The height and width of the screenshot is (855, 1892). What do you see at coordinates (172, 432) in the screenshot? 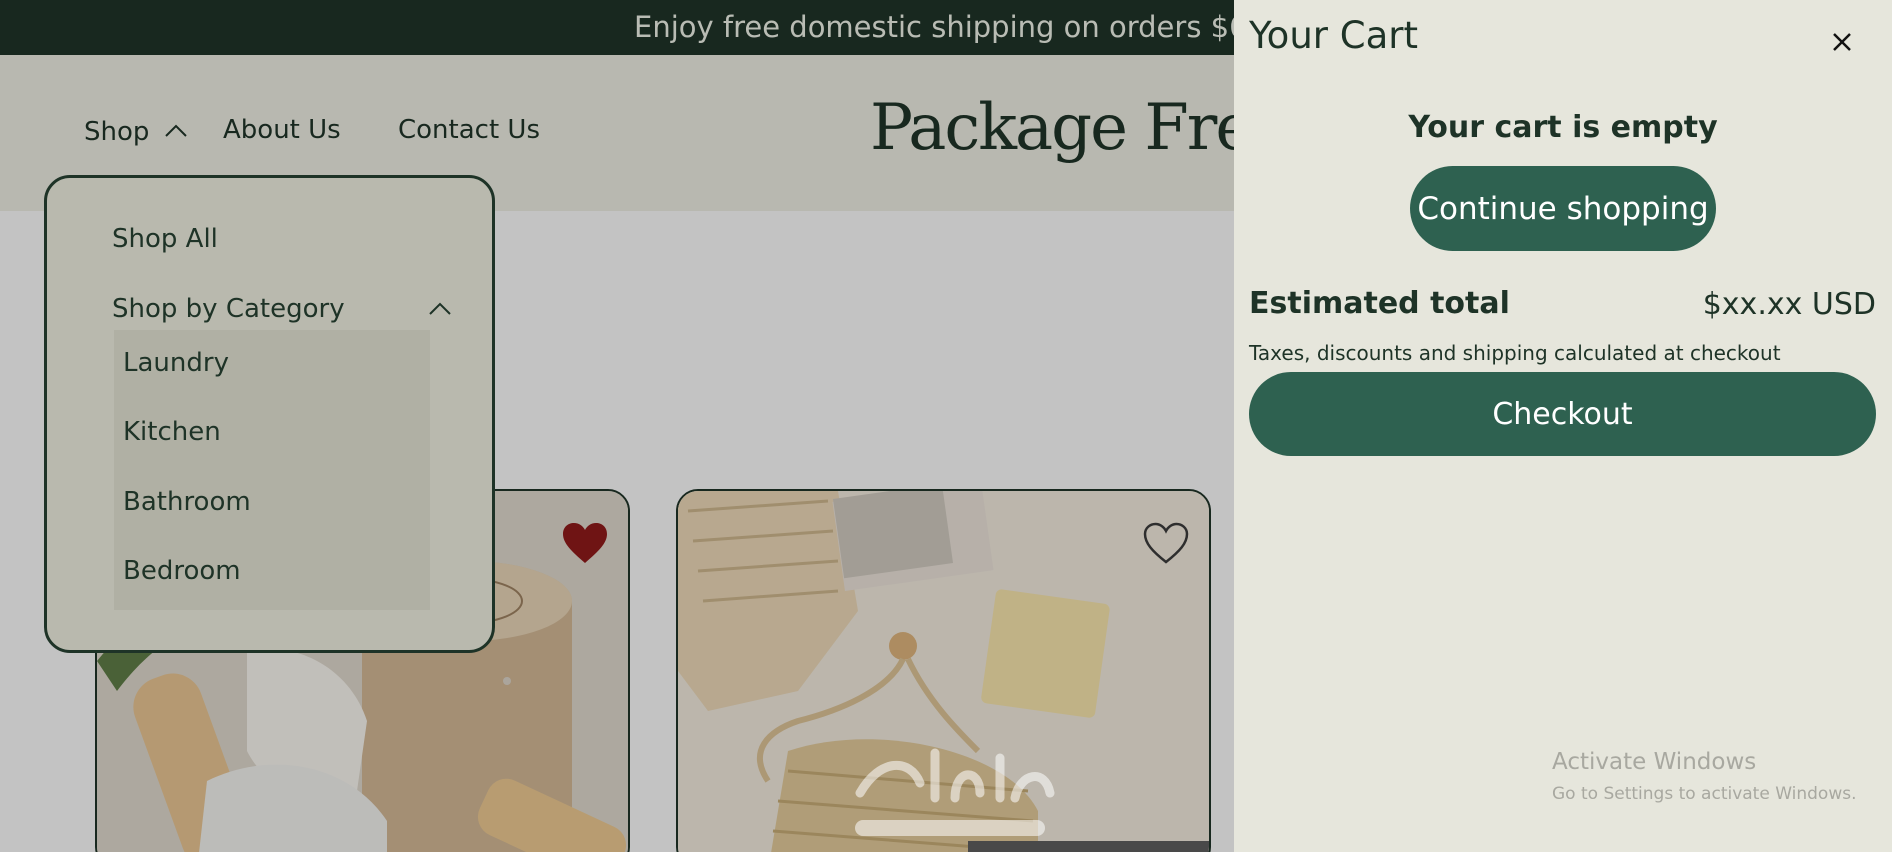
I see `menu-item-kitchen: Kitchen` at bounding box center [172, 432].